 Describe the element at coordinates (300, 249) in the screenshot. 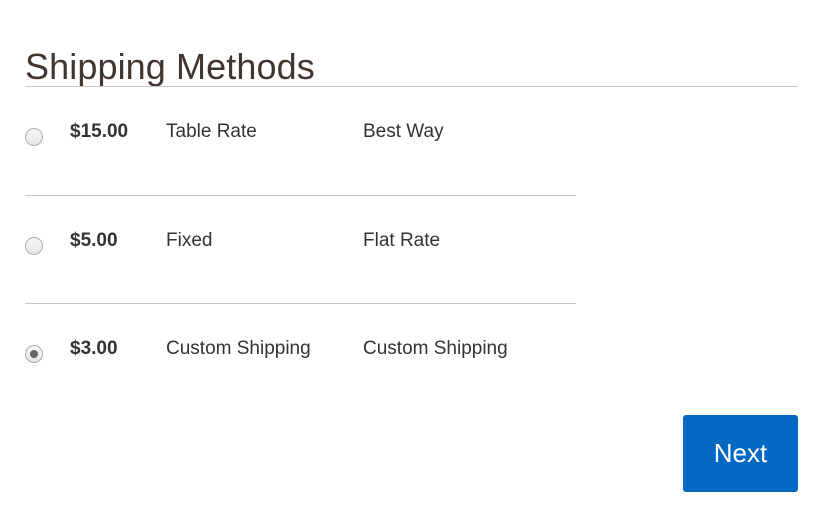

I see `table-row: $5.00 Fixed Flat Rate` at that location.